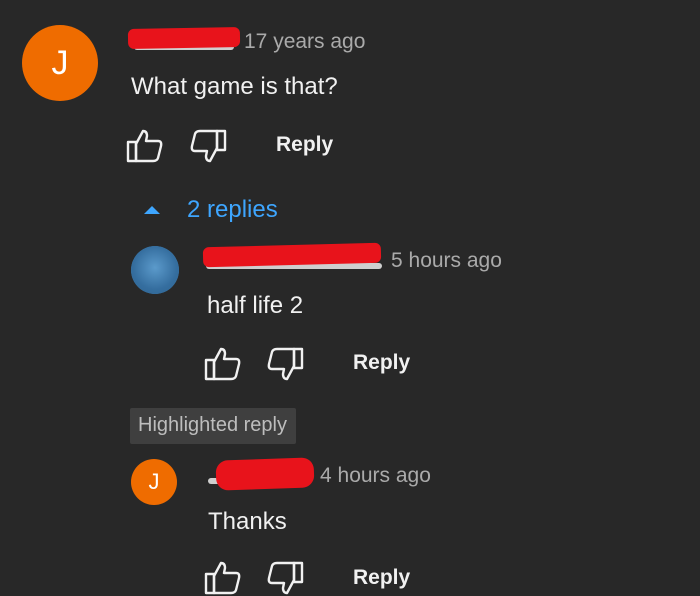  Describe the element at coordinates (213, 426) in the screenshot. I see `highlighted-reply-badge: Highlighted reply` at that location.